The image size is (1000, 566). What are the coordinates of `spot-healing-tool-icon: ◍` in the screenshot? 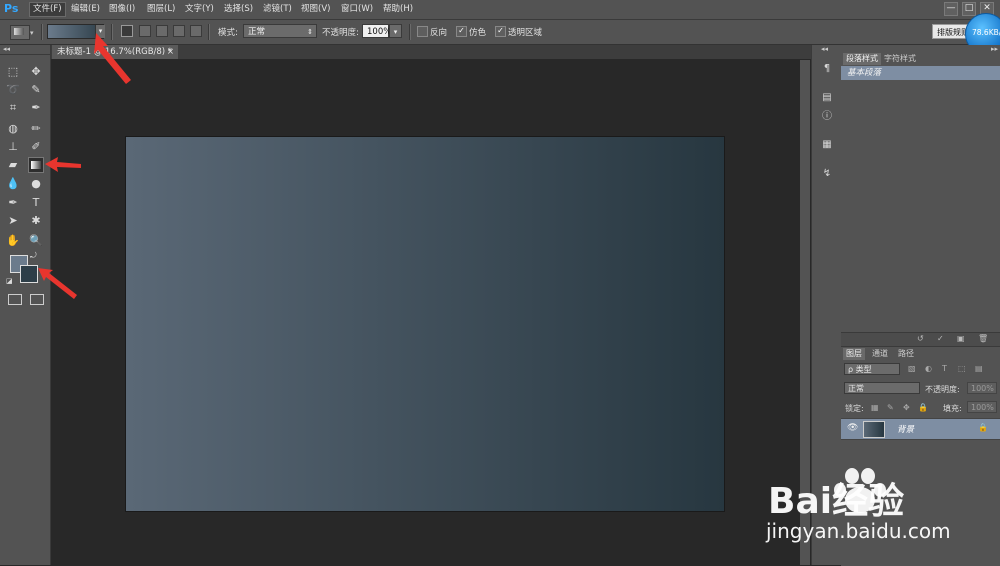 It's located at (13, 129).